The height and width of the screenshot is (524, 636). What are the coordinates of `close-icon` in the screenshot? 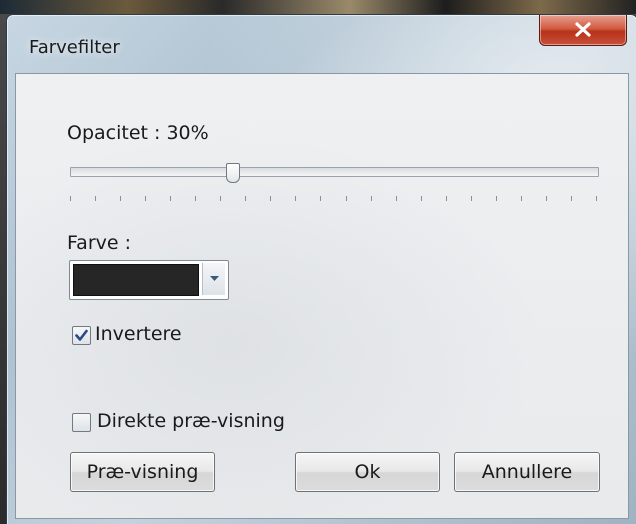 It's located at (583, 29).